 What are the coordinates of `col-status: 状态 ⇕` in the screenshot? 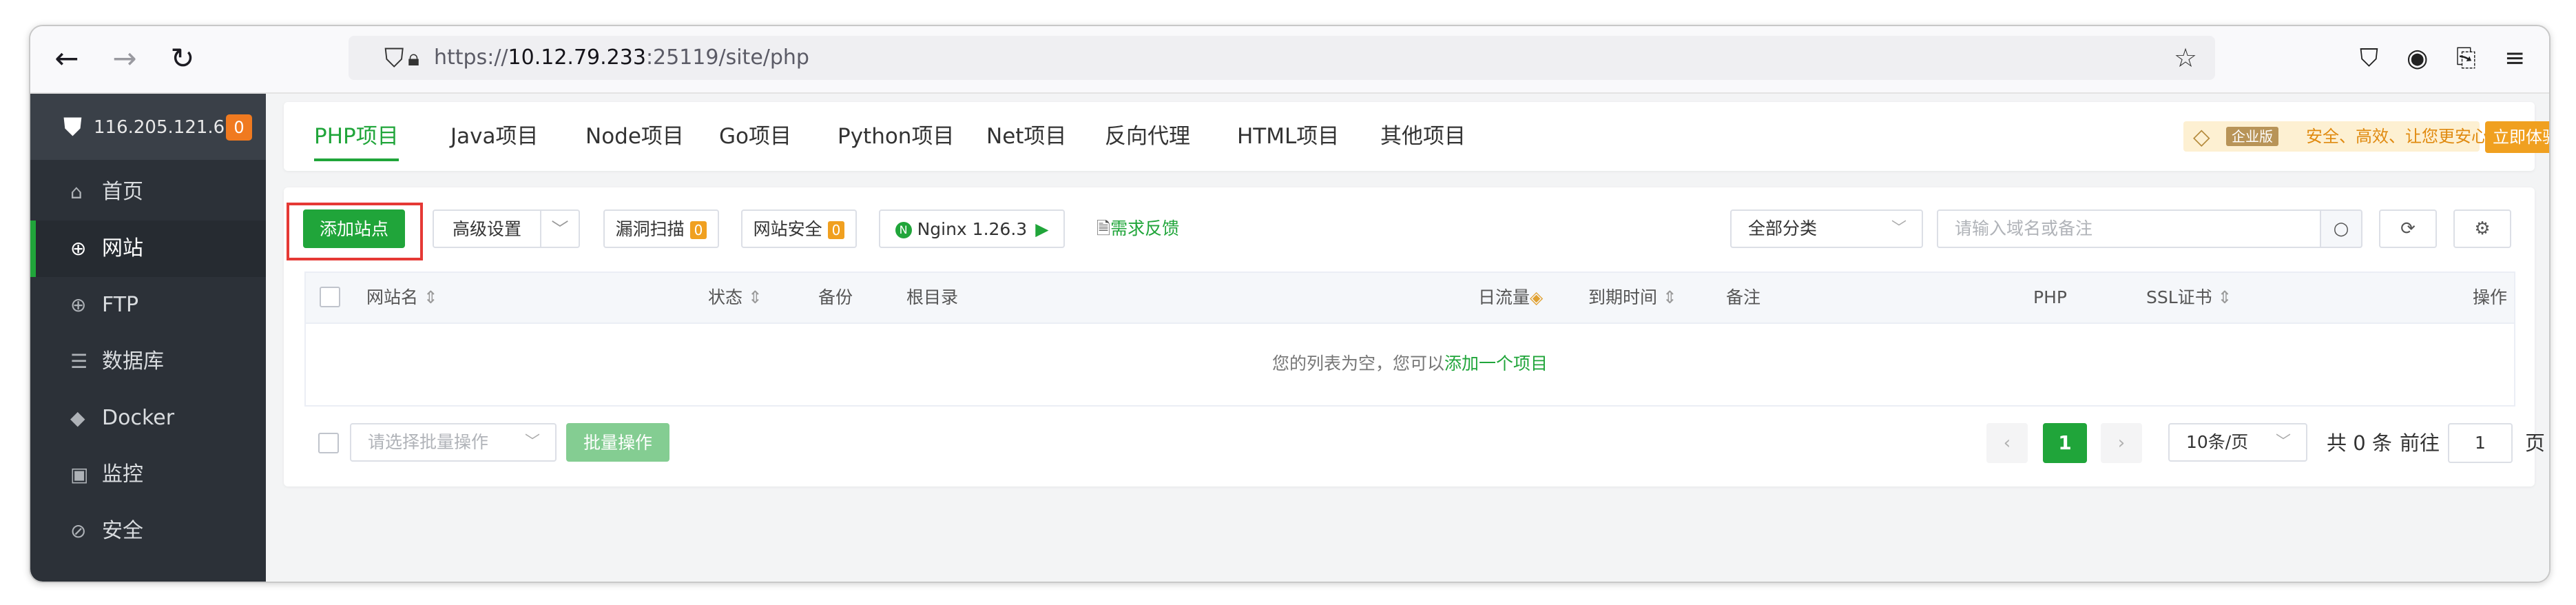 It's located at (735, 297).